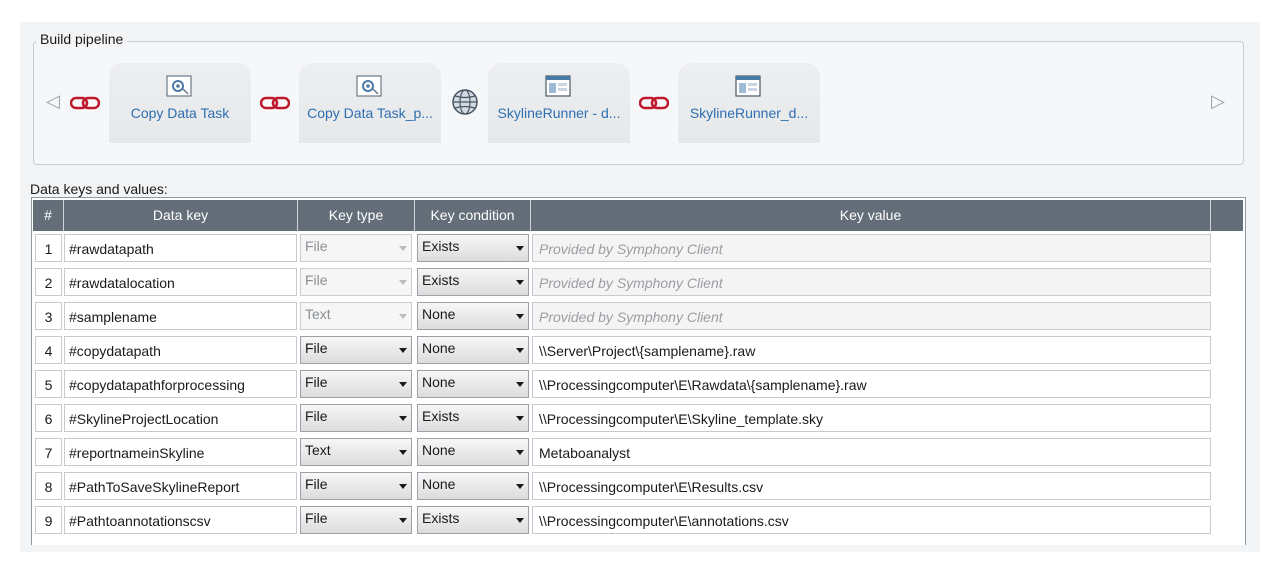 The image size is (1280, 571). Describe the element at coordinates (871, 215) in the screenshot. I see `column-header-key-value: Key value` at that location.